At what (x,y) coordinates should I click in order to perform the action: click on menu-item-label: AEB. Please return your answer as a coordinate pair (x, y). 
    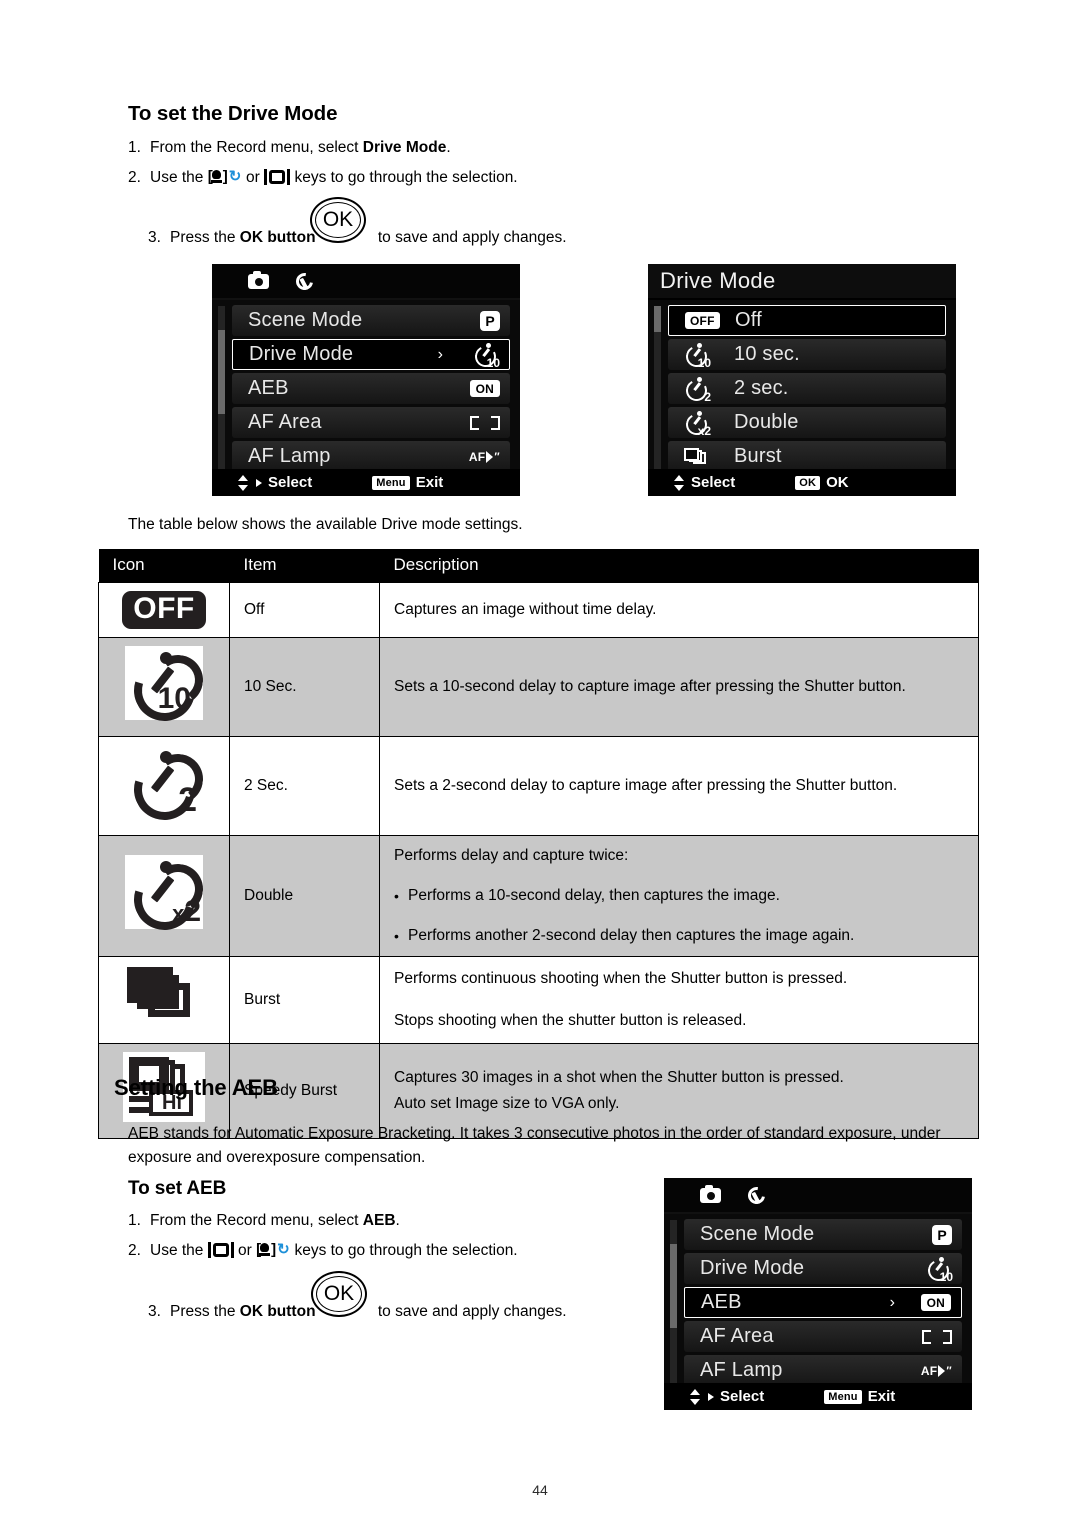
    Looking at the image, I should click on (268, 388).